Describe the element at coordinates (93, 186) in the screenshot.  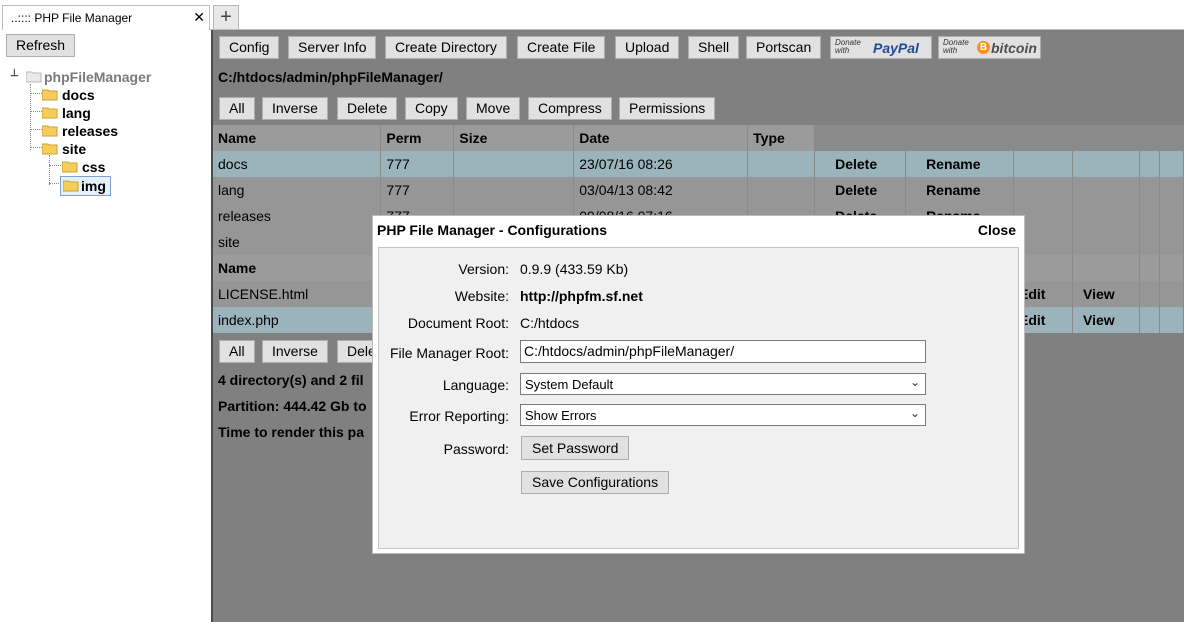
I see `tree-item-label: img` at that location.